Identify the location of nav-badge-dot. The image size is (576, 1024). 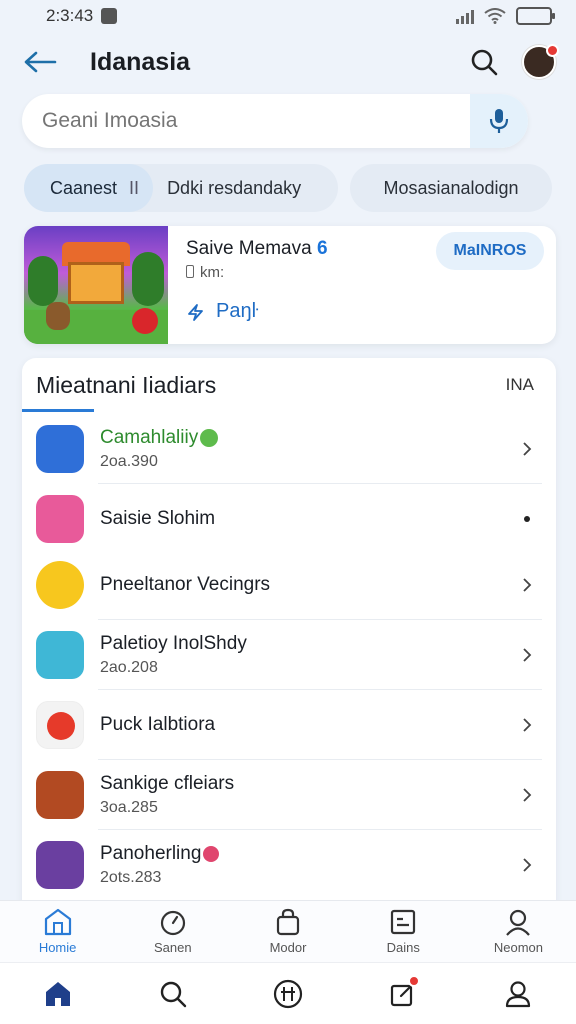
(413, 981).